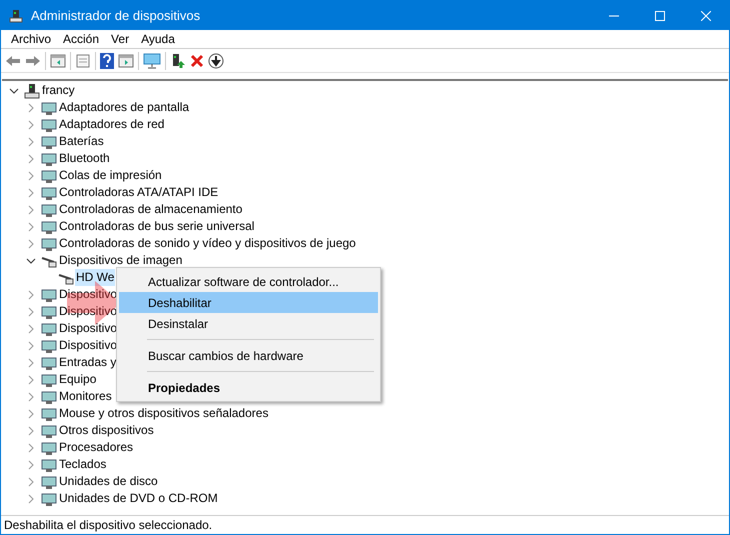 This screenshot has height=535, width=730. I want to click on tree-item: Mouse y otros dispositivos señaladores, so click(164, 413).